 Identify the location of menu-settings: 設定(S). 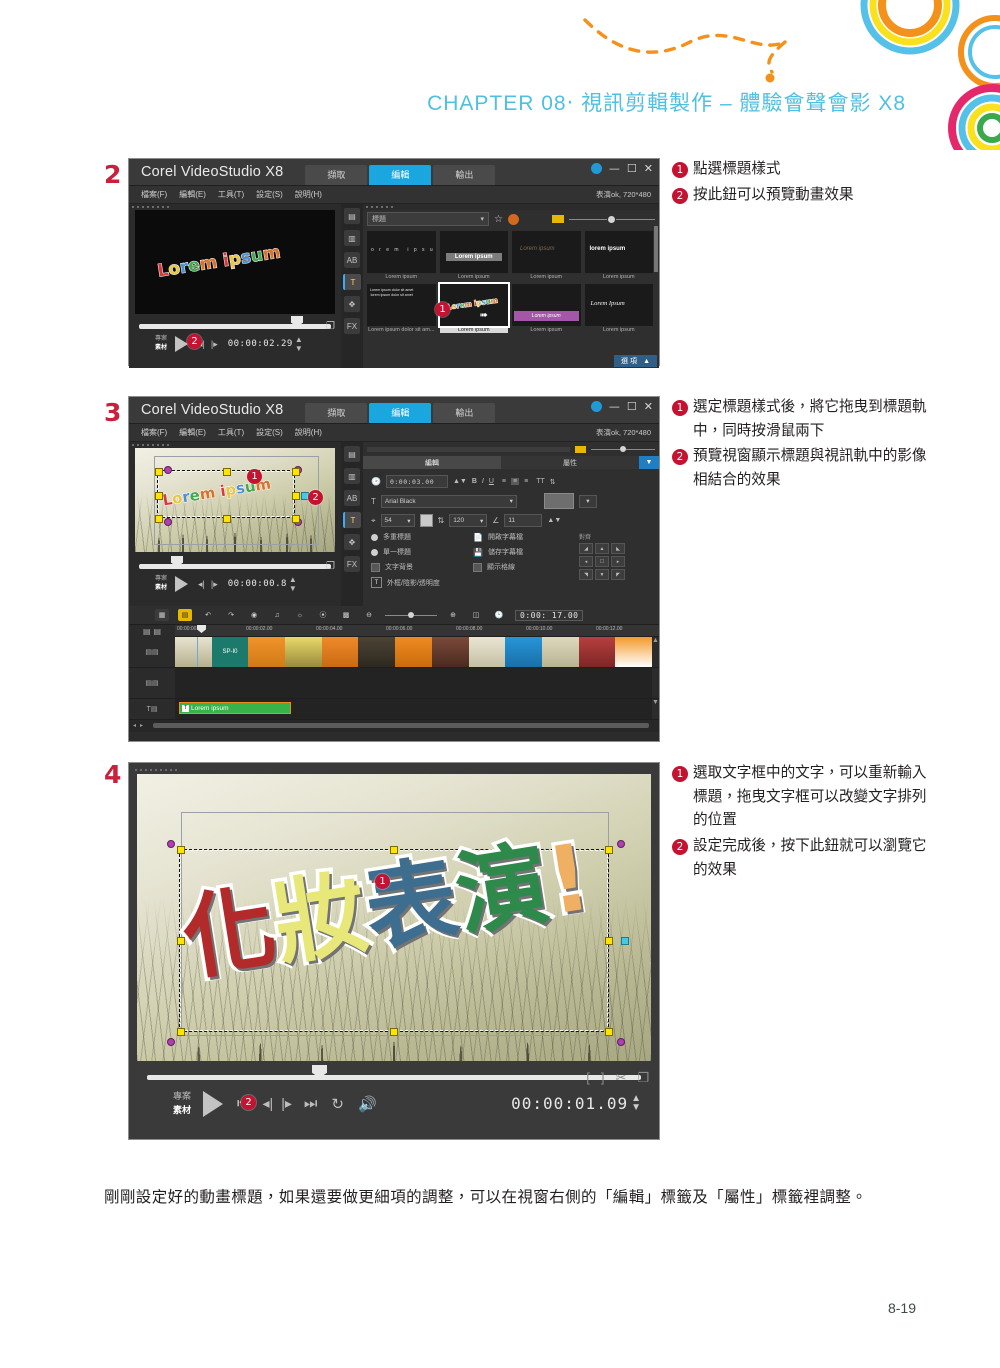
(269, 194).